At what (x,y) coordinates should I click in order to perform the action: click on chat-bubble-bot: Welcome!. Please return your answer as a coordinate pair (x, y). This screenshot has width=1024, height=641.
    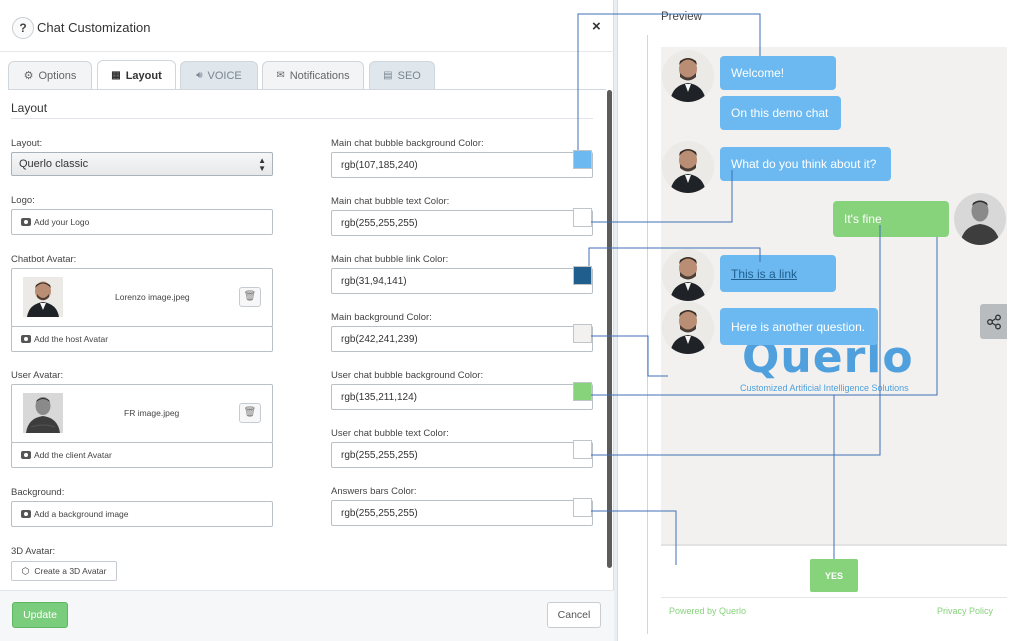
    Looking at the image, I should click on (778, 73).